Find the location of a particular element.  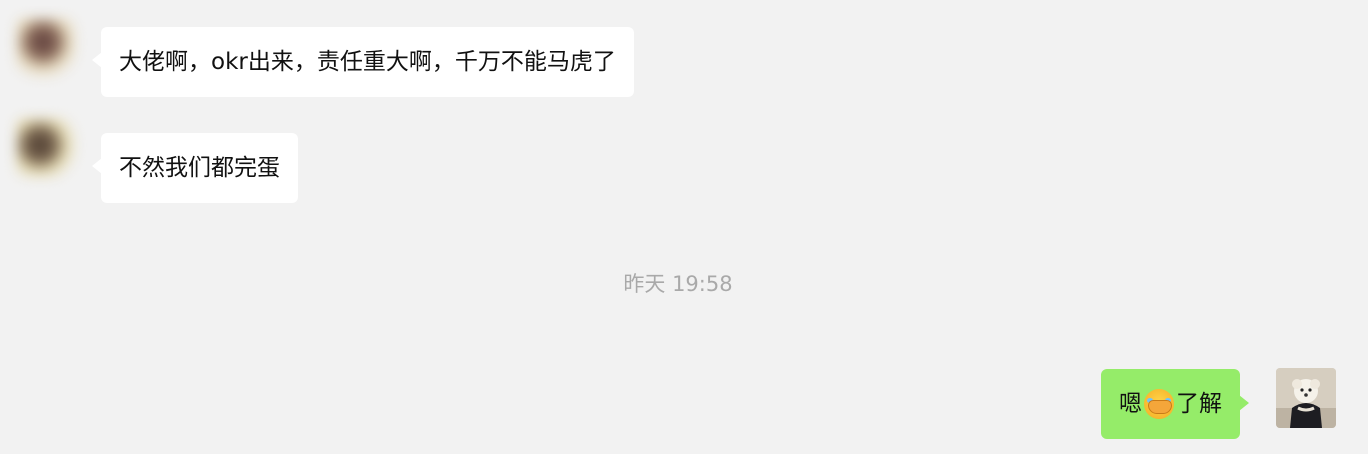

message-text: 不然我们都完蛋 is located at coordinates (199, 168).